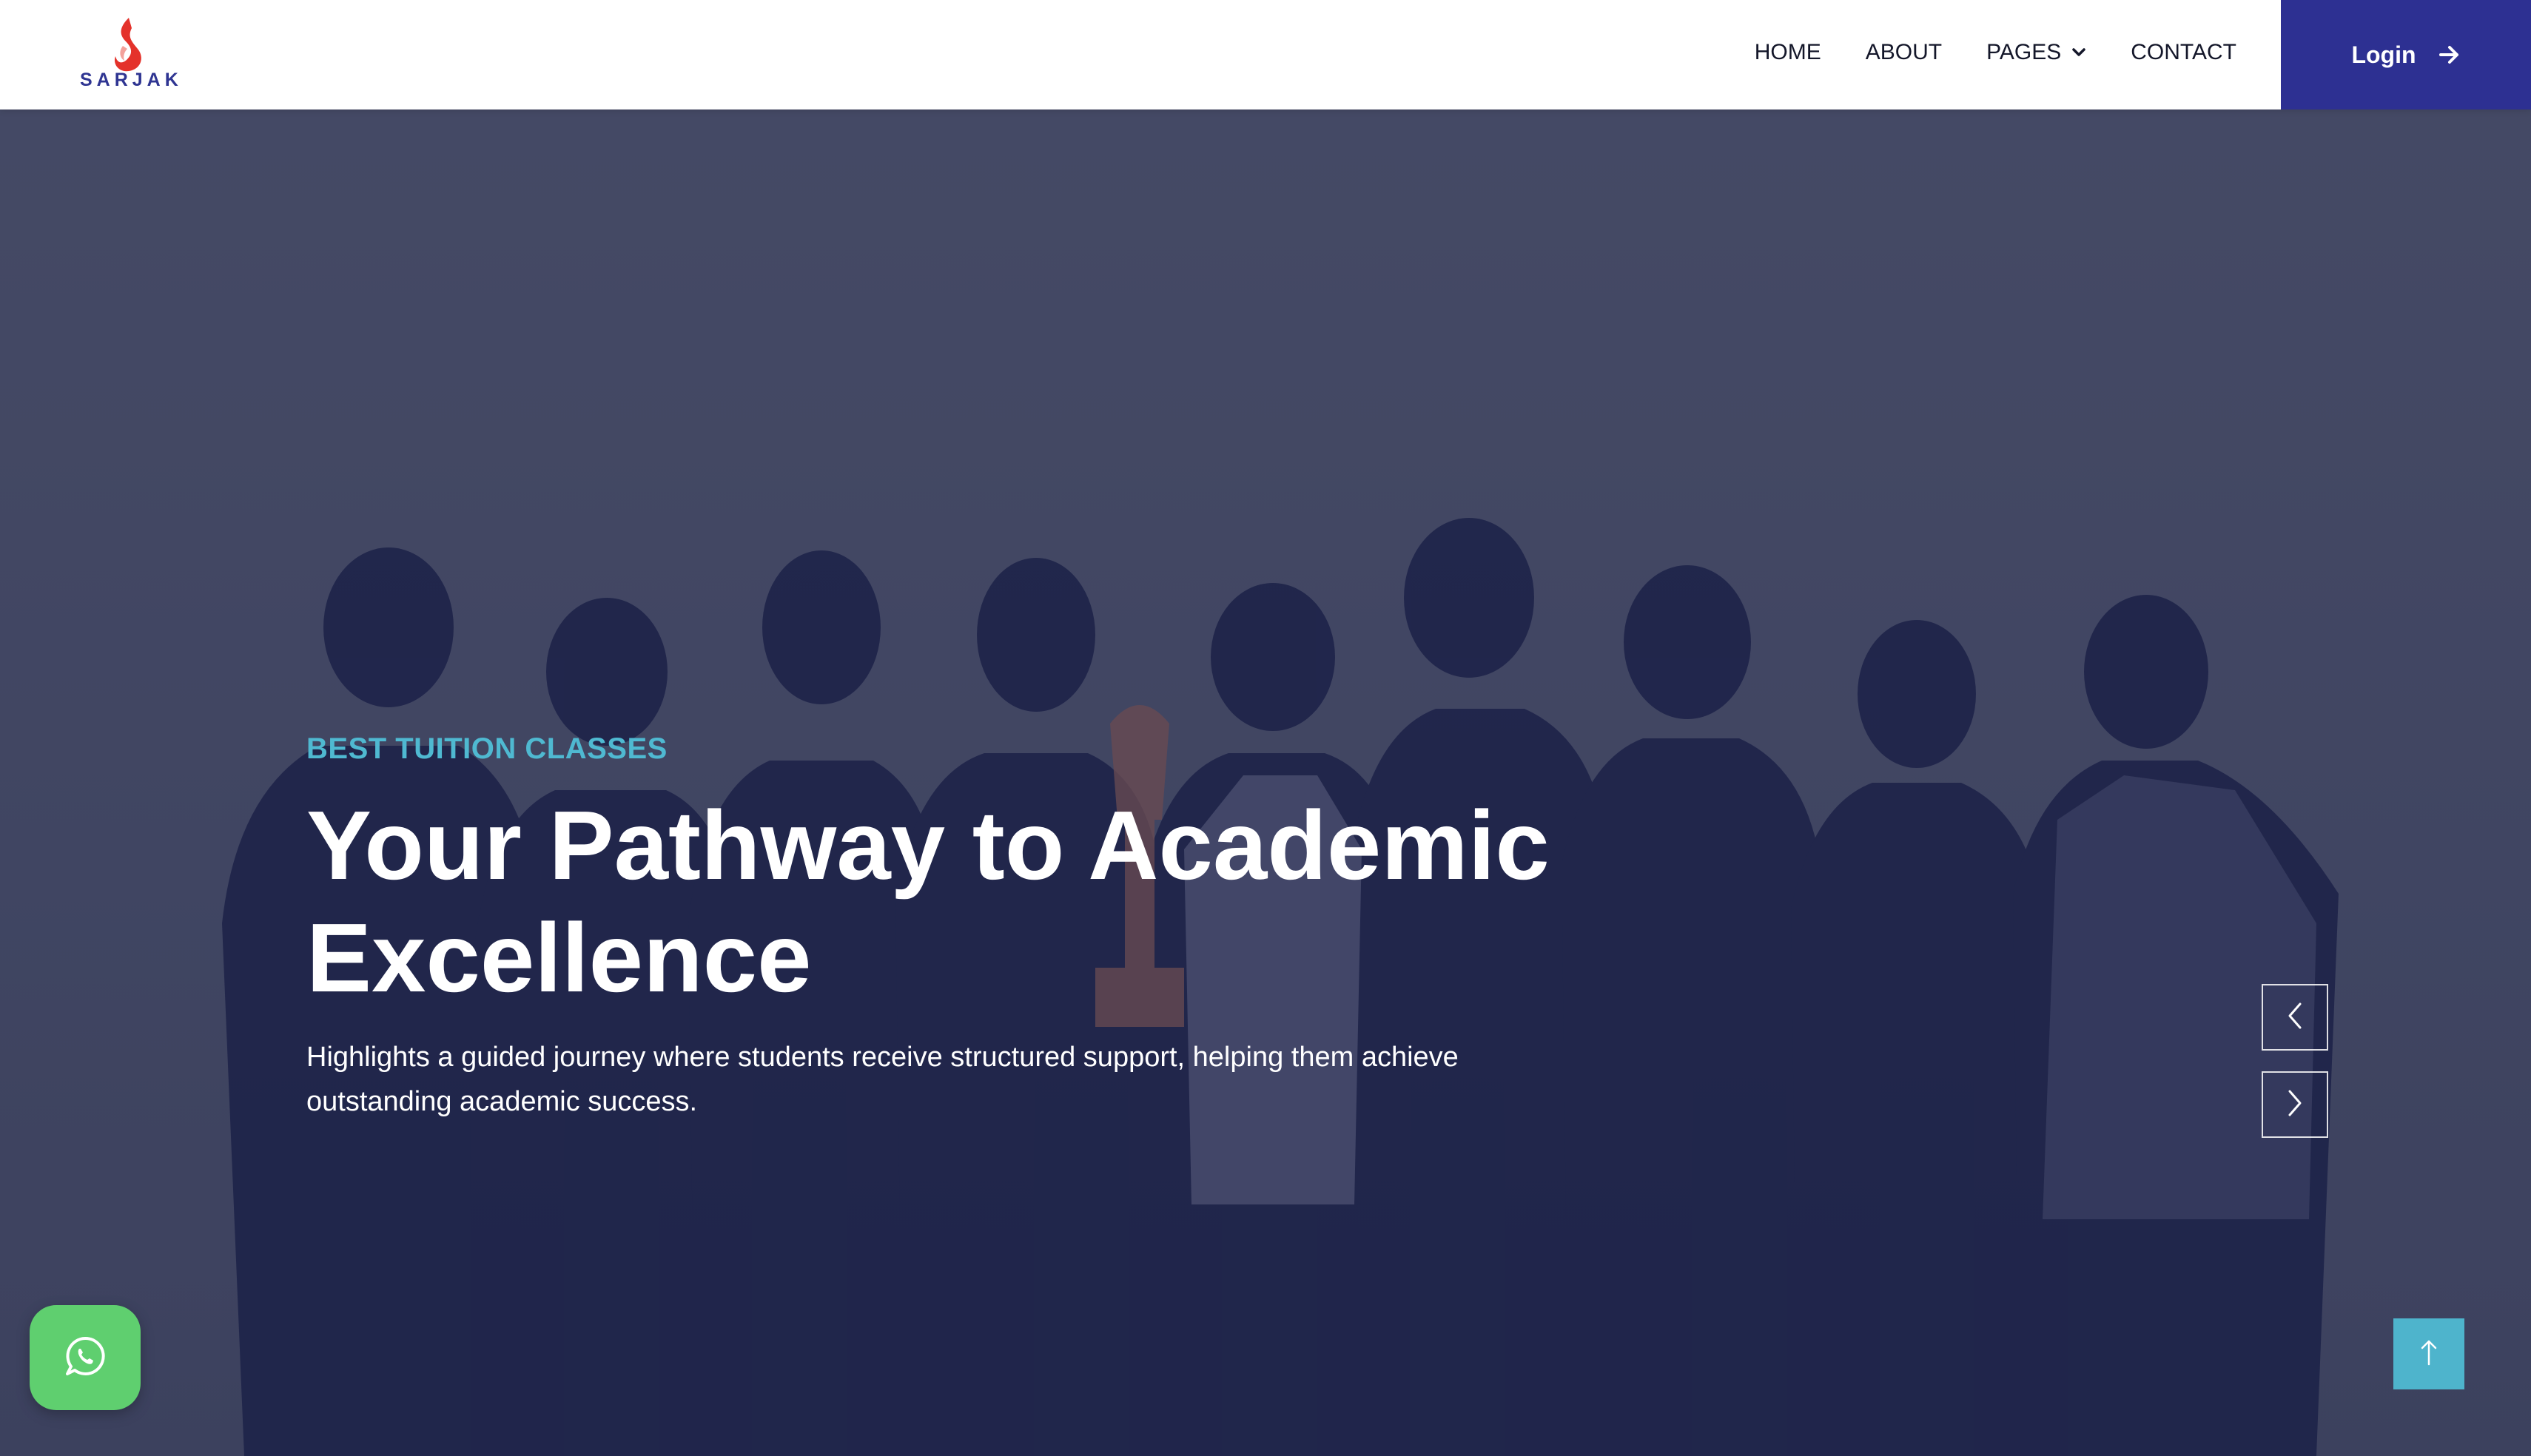 The height and width of the screenshot is (1456, 2531). Describe the element at coordinates (972, 902) in the screenshot. I see `hero-headline: Your Pathway to Academic Excellence` at that location.